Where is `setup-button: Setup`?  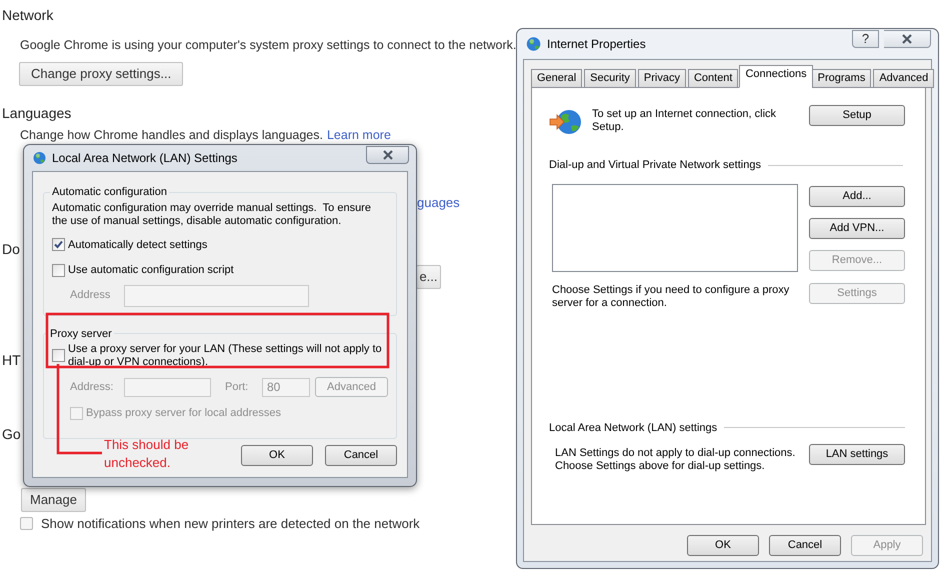 setup-button: Setup is located at coordinates (857, 115).